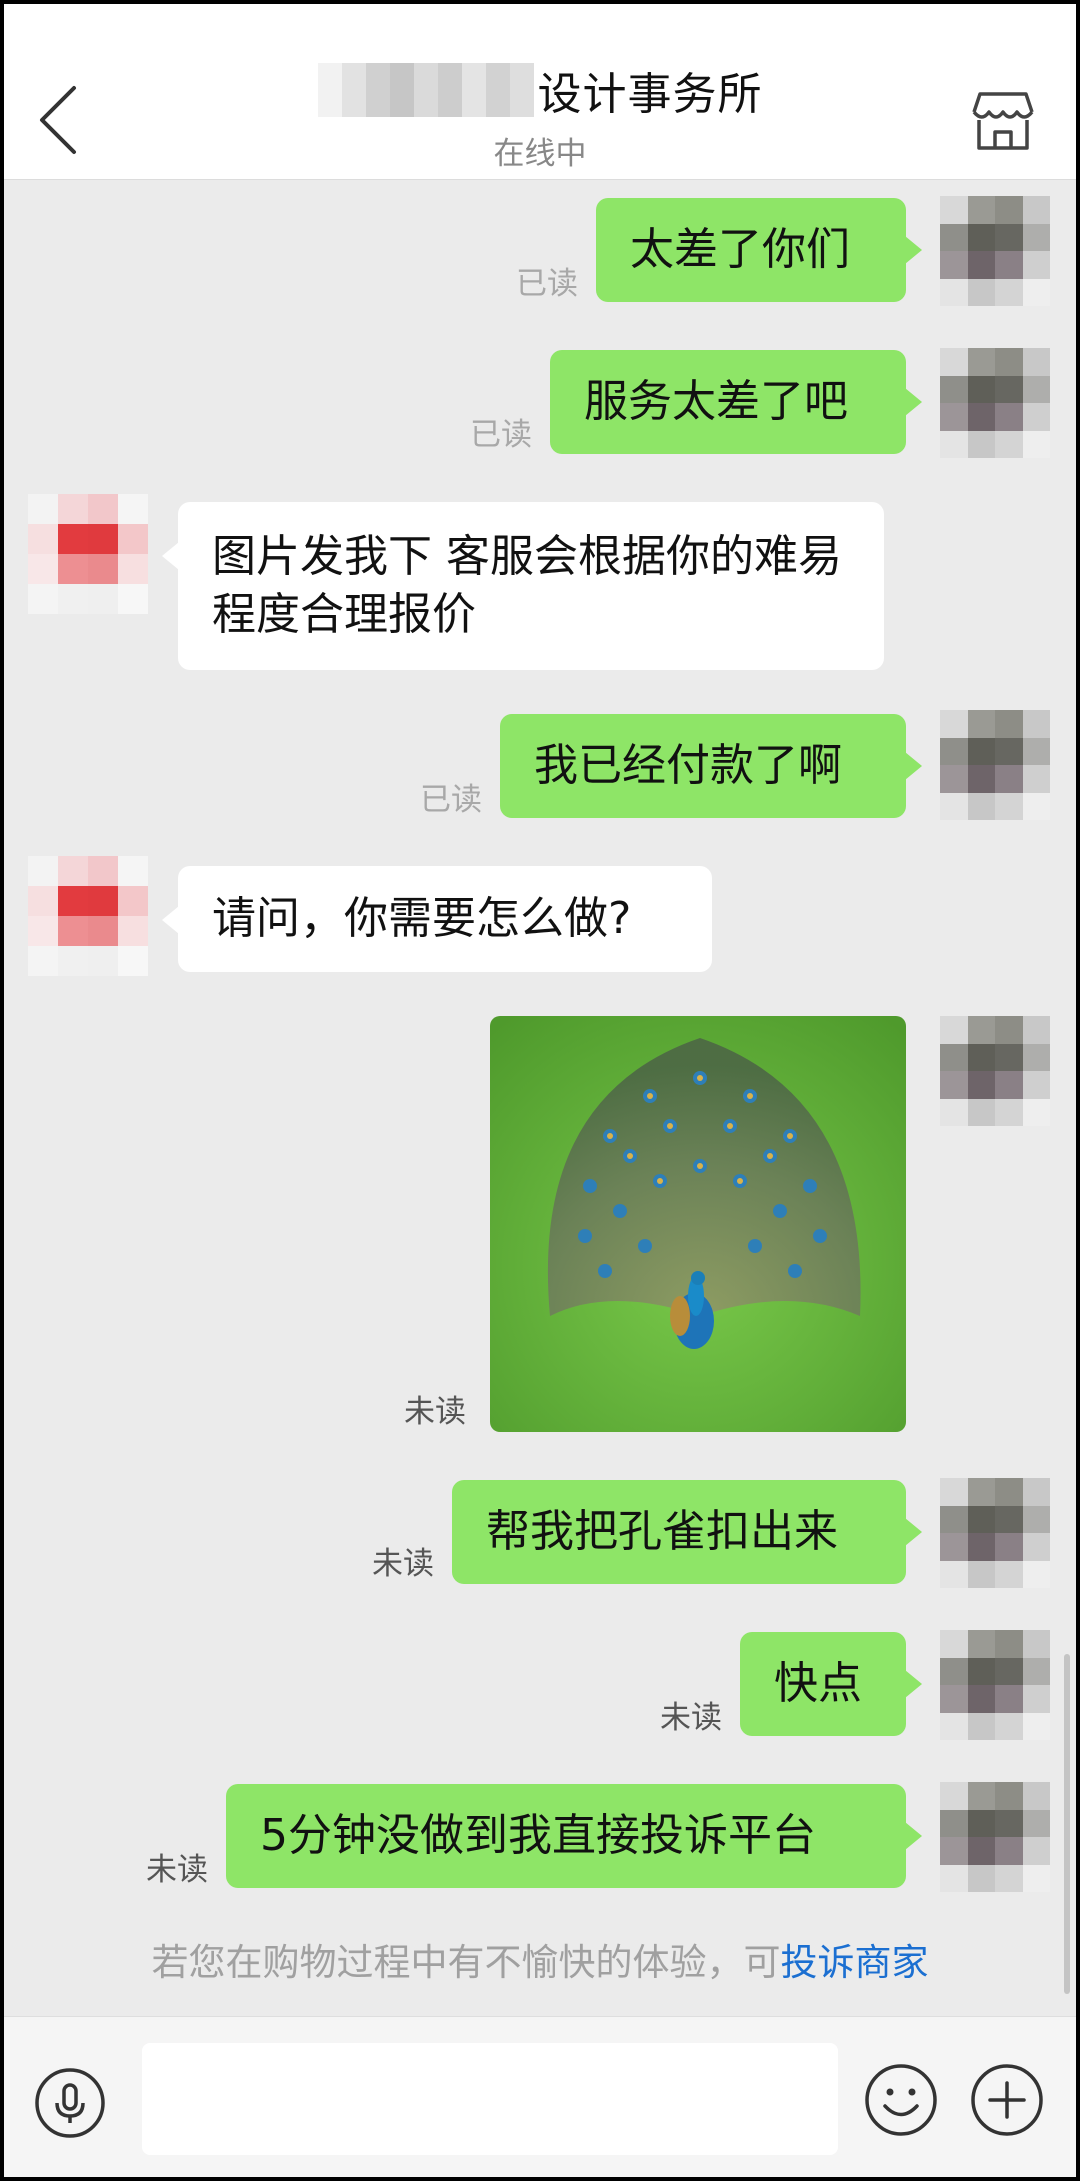 The image size is (1080, 2181). Describe the element at coordinates (687, 1532) in the screenshot. I see `outgoing-message: 帮我把孔雀扣出来` at that location.